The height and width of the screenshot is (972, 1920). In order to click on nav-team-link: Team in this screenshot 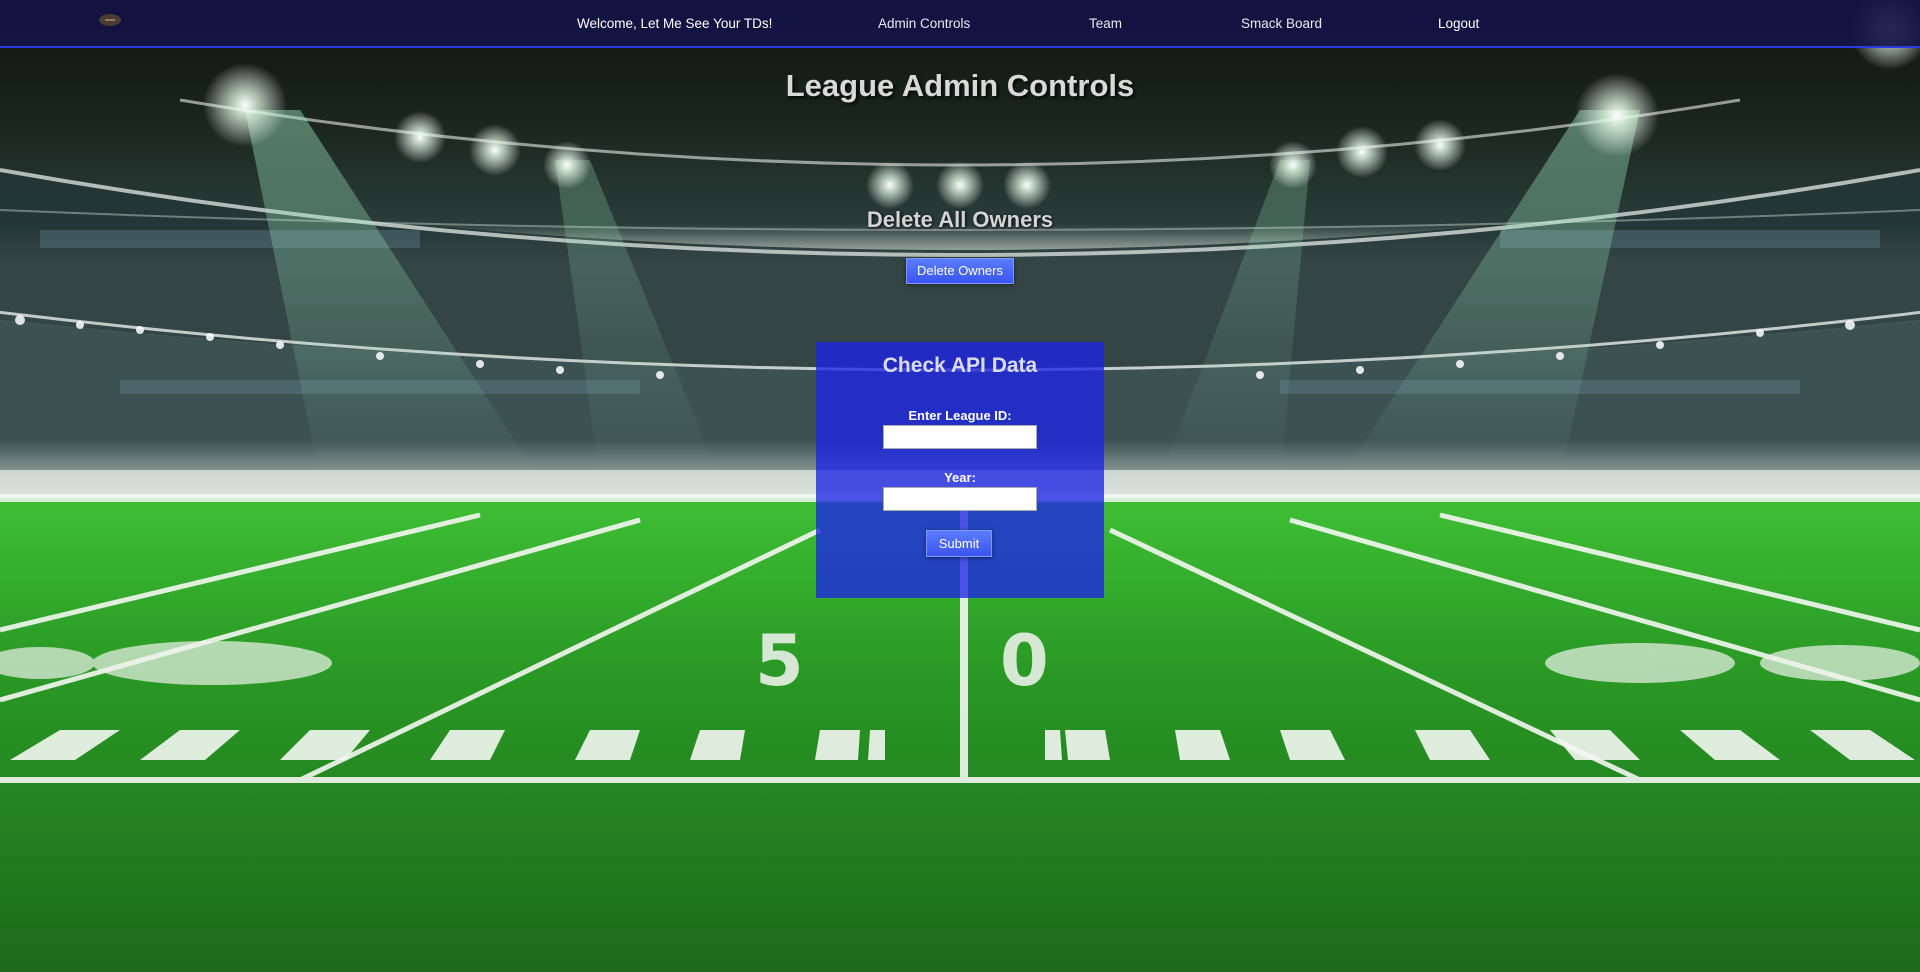, I will do `click(1105, 23)`.